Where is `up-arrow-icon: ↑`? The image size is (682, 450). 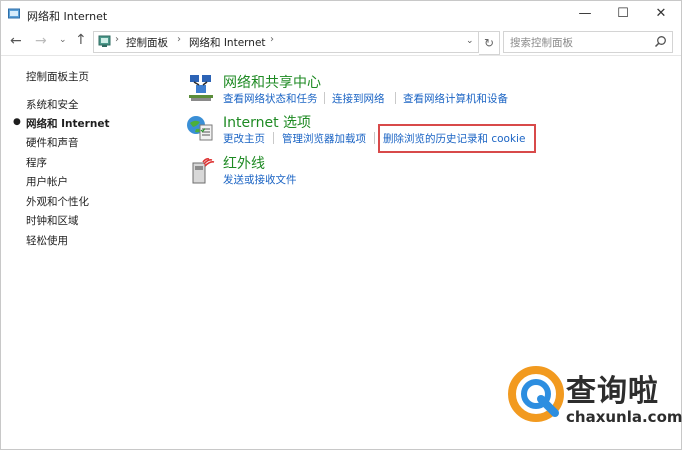 up-arrow-icon: ↑ is located at coordinates (81, 40).